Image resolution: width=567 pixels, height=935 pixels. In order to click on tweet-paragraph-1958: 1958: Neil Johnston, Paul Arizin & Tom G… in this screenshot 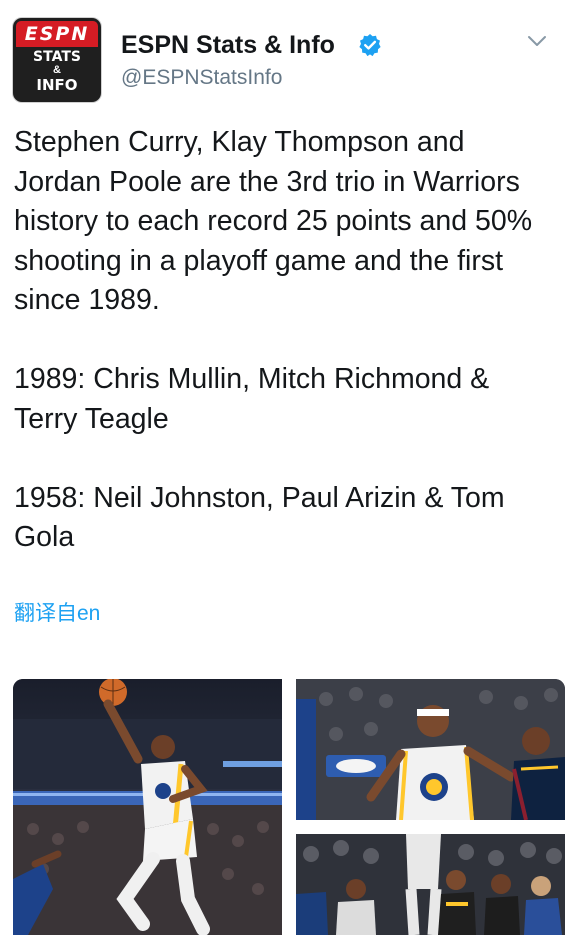, I will do `click(259, 517)`.